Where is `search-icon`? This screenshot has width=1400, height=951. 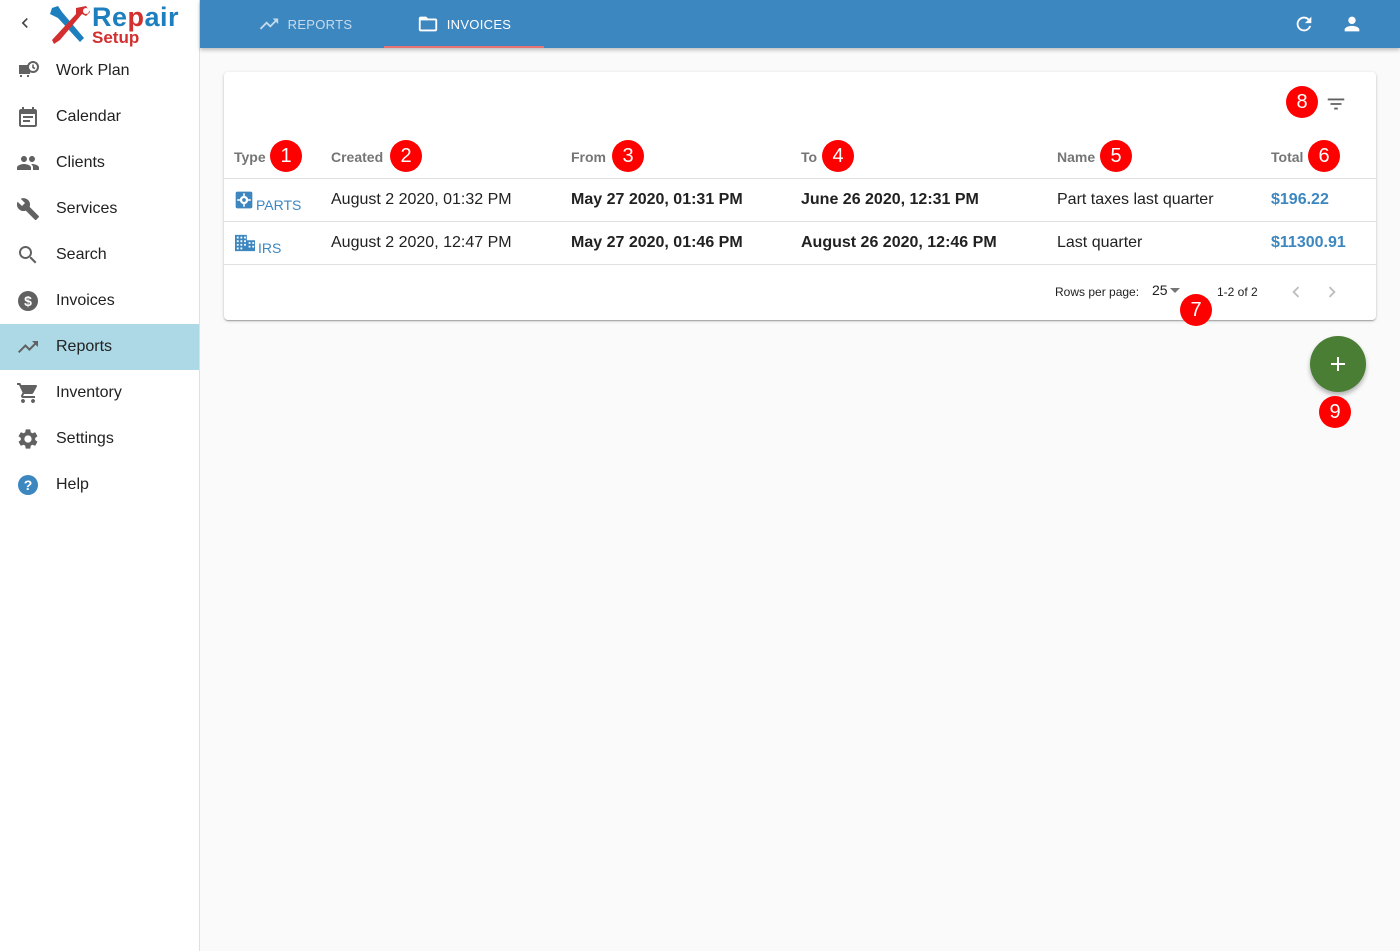
search-icon is located at coordinates (28, 255).